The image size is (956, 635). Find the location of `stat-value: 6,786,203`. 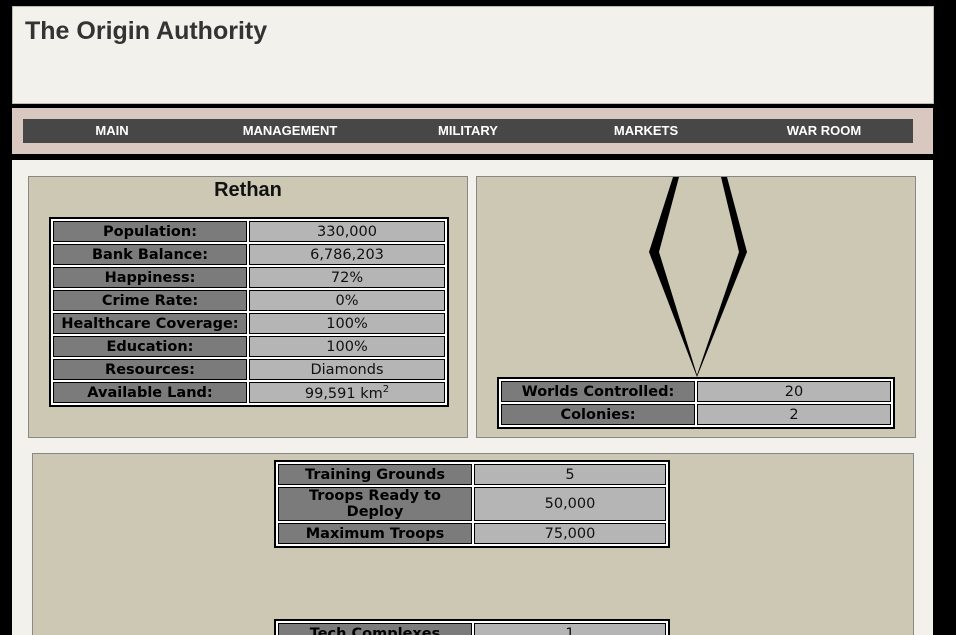

stat-value: 6,786,203 is located at coordinates (347, 254).